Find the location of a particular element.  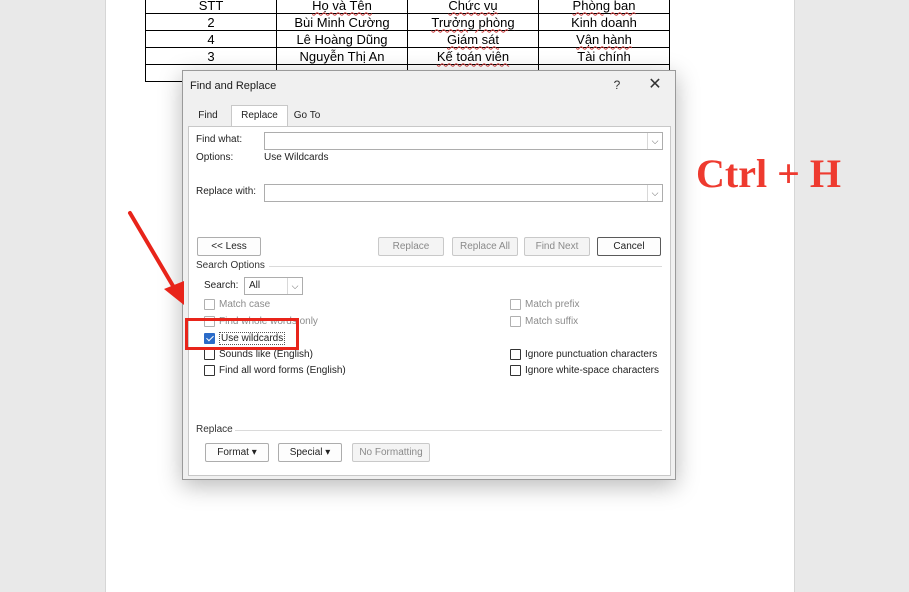

table-cell: Lê Hoàng Dũng is located at coordinates (342, 39).